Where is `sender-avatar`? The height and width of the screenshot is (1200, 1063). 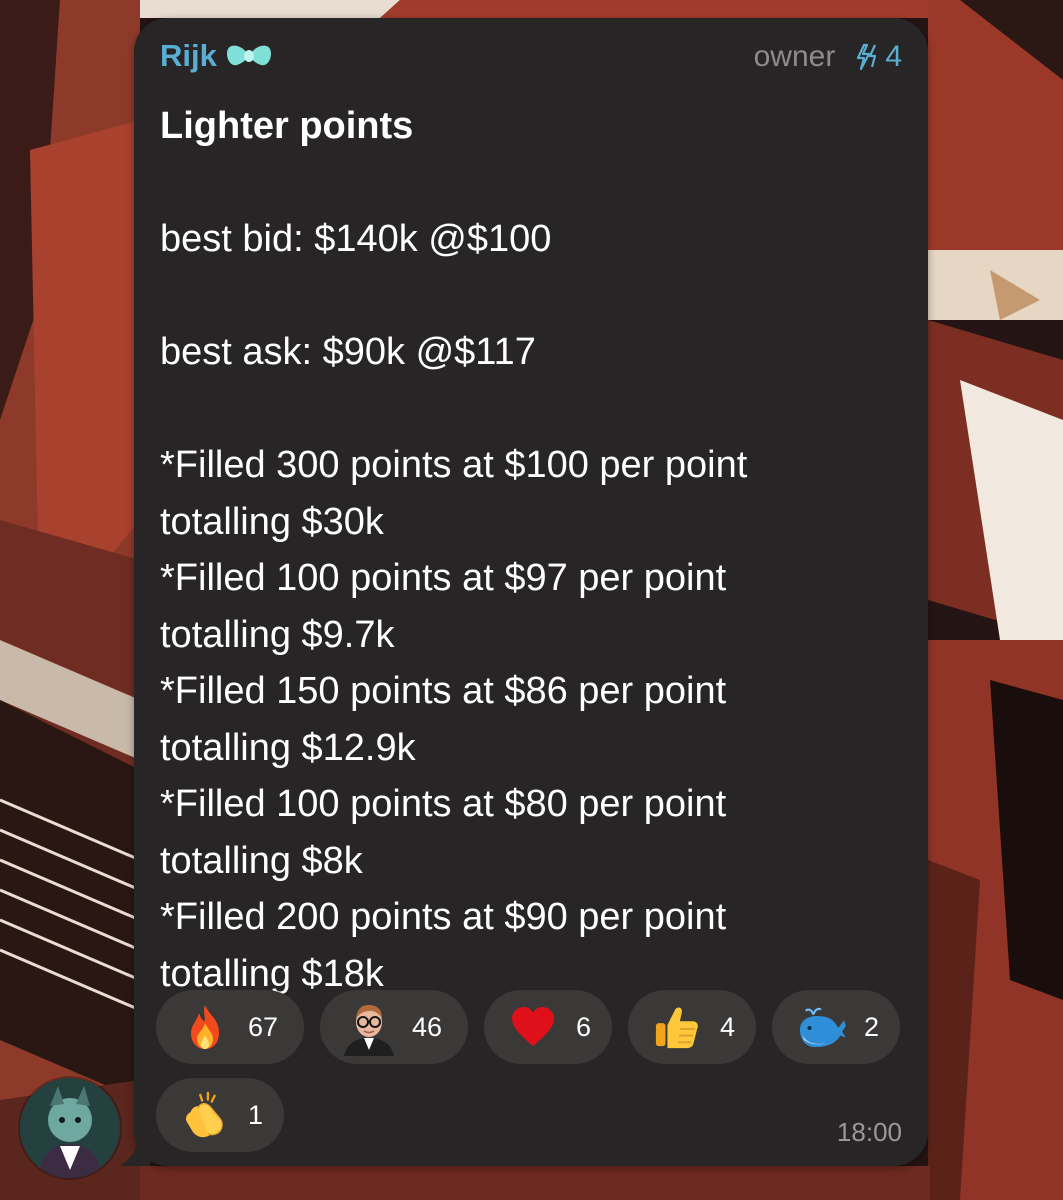
sender-avatar is located at coordinates (70, 1128).